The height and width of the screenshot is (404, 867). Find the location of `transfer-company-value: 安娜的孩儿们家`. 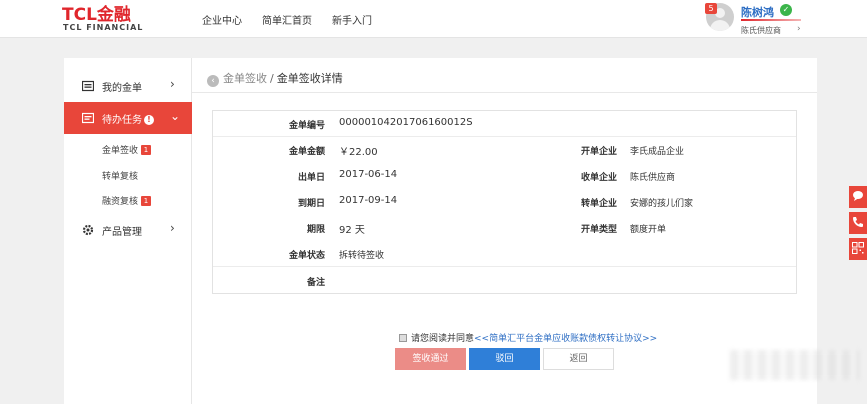

transfer-company-value: 安娜的孩儿们家 is located at coordinates (662, 204).